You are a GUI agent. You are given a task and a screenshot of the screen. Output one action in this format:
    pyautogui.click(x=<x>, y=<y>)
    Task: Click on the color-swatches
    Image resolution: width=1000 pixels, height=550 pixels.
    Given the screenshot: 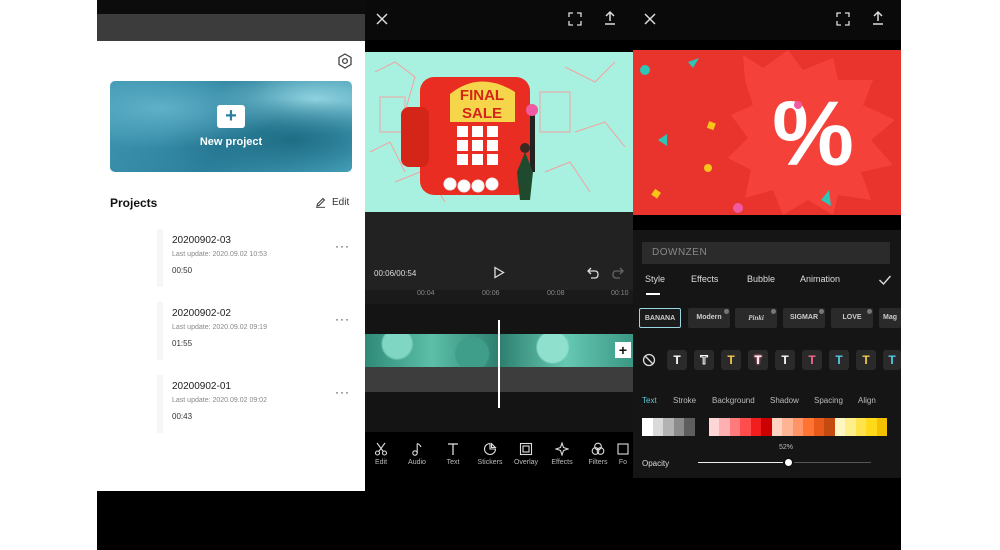 What is the action you would take?
    pyautogui.click(x=771, y=427)
    